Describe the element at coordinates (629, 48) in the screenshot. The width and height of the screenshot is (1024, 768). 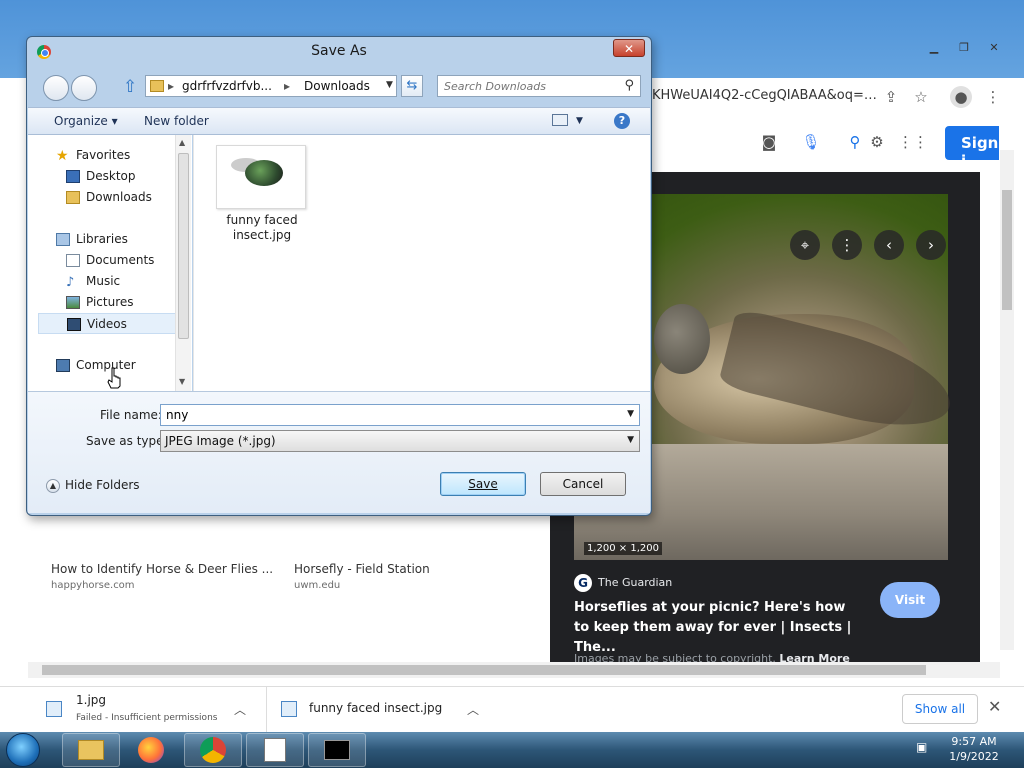
I see `dialog-close-button: ✕` at that location.